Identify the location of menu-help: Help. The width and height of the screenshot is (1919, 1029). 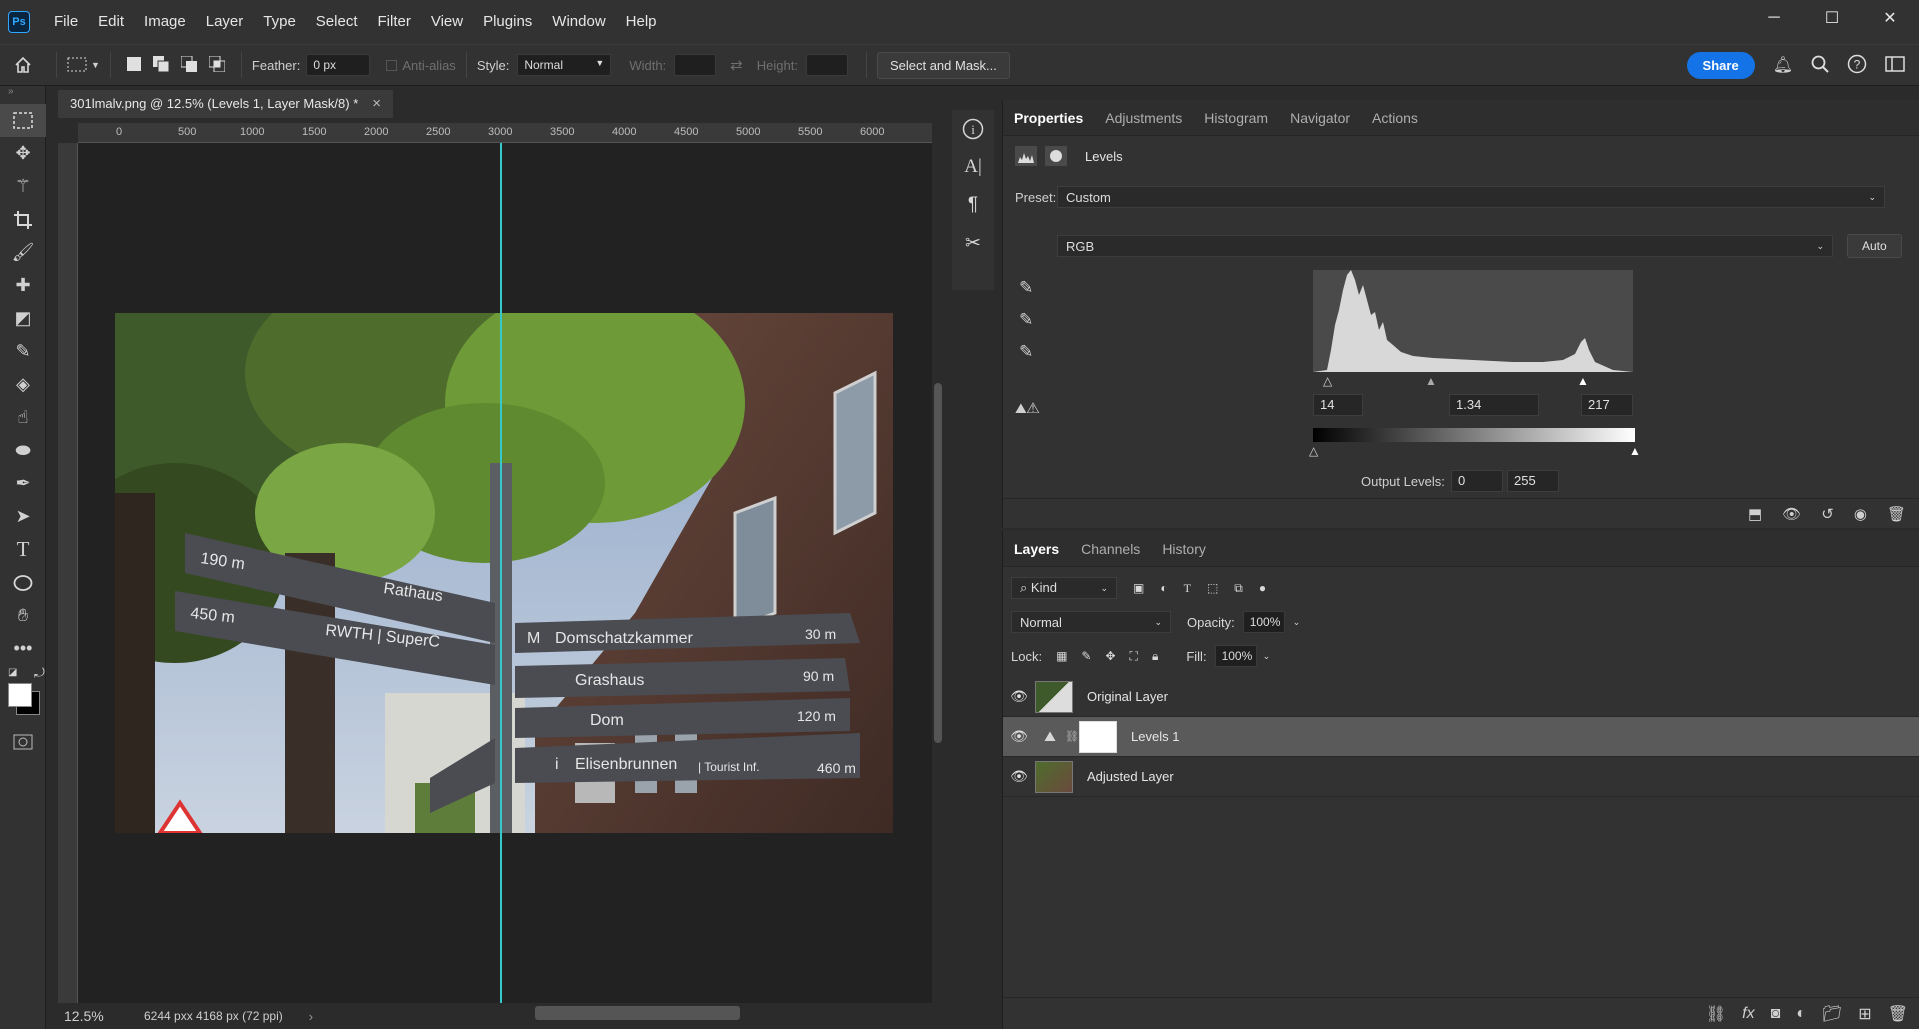
(641, 22).